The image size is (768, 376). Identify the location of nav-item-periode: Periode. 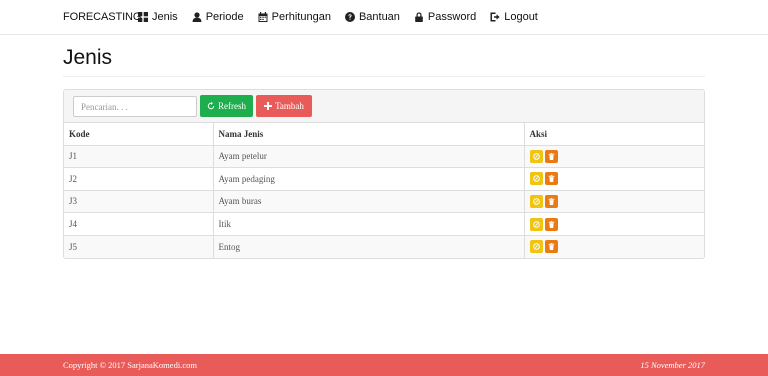
(218, 17).